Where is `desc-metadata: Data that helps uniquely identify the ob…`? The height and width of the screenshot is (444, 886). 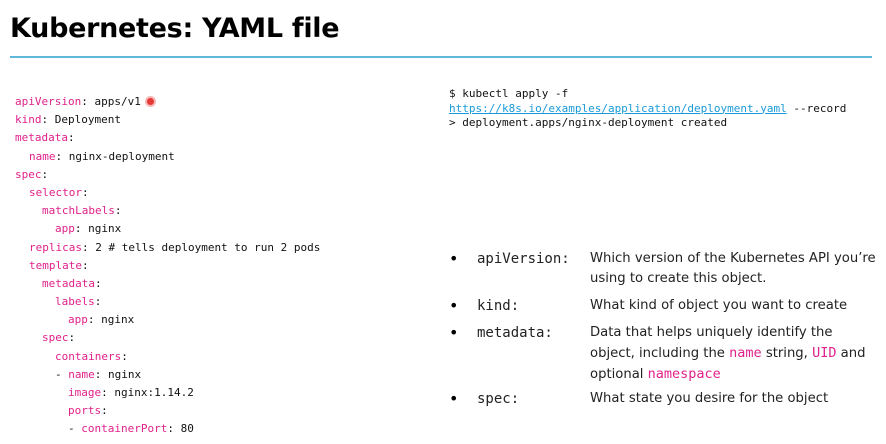 desc-metadata: Data that helps uniquely identify the ob… is located at coordinates (735, 354).